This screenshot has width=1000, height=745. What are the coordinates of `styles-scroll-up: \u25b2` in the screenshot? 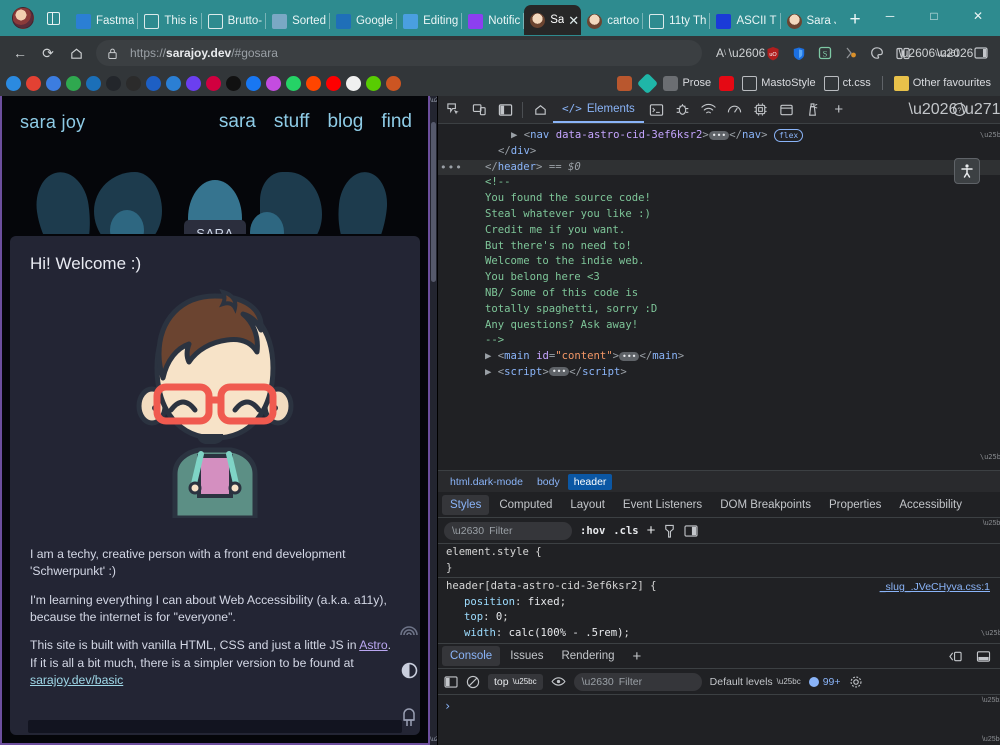 It's located at (991, 523).